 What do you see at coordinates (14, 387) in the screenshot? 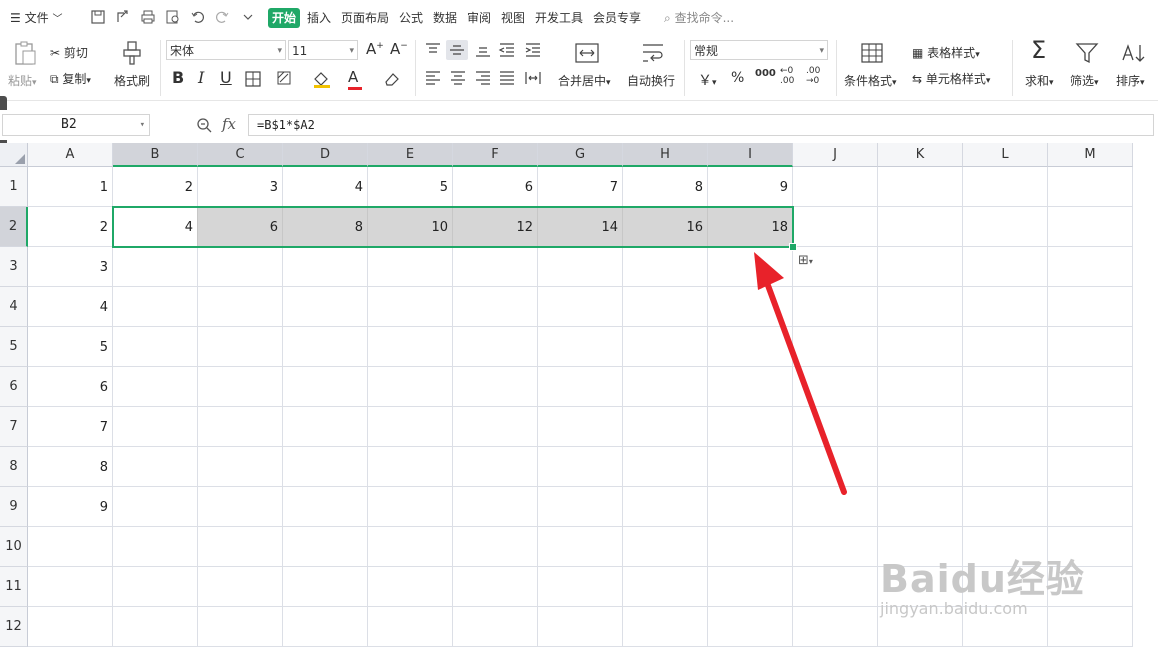
I see `row-header-6: 6` at bounding box center [14, 387].